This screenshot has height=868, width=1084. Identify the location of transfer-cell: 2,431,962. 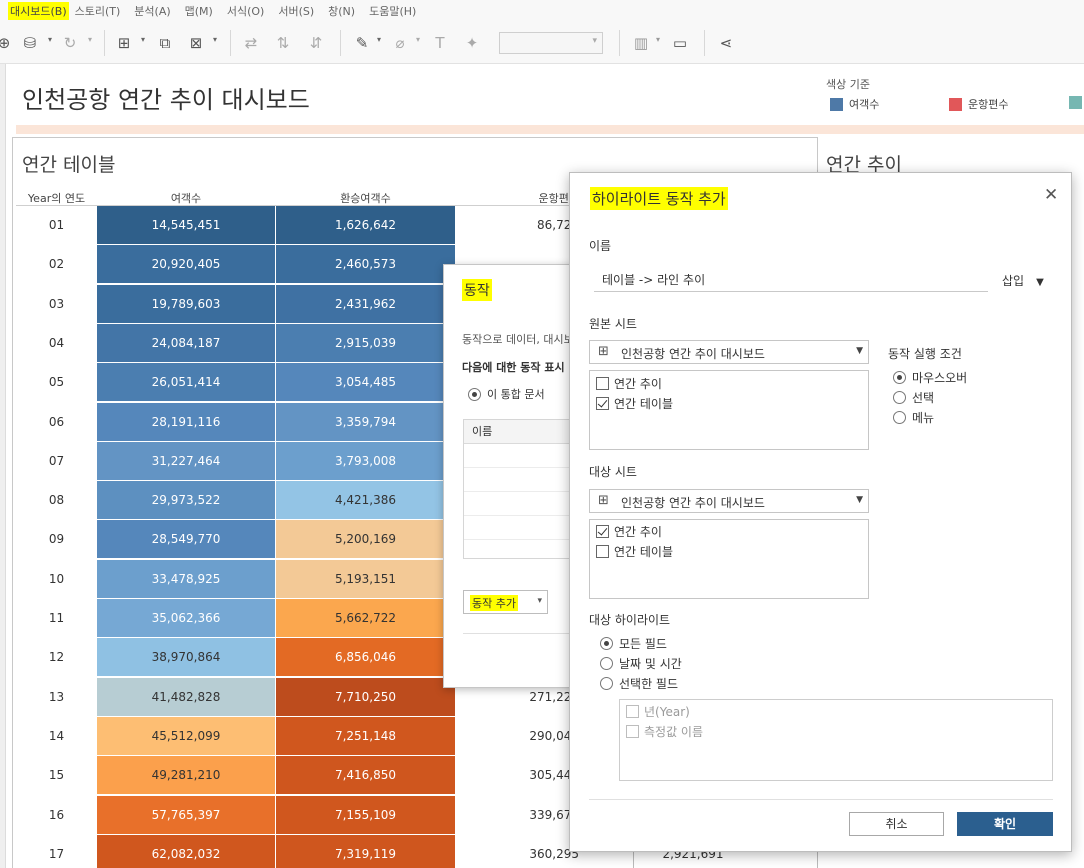
(365, 303).